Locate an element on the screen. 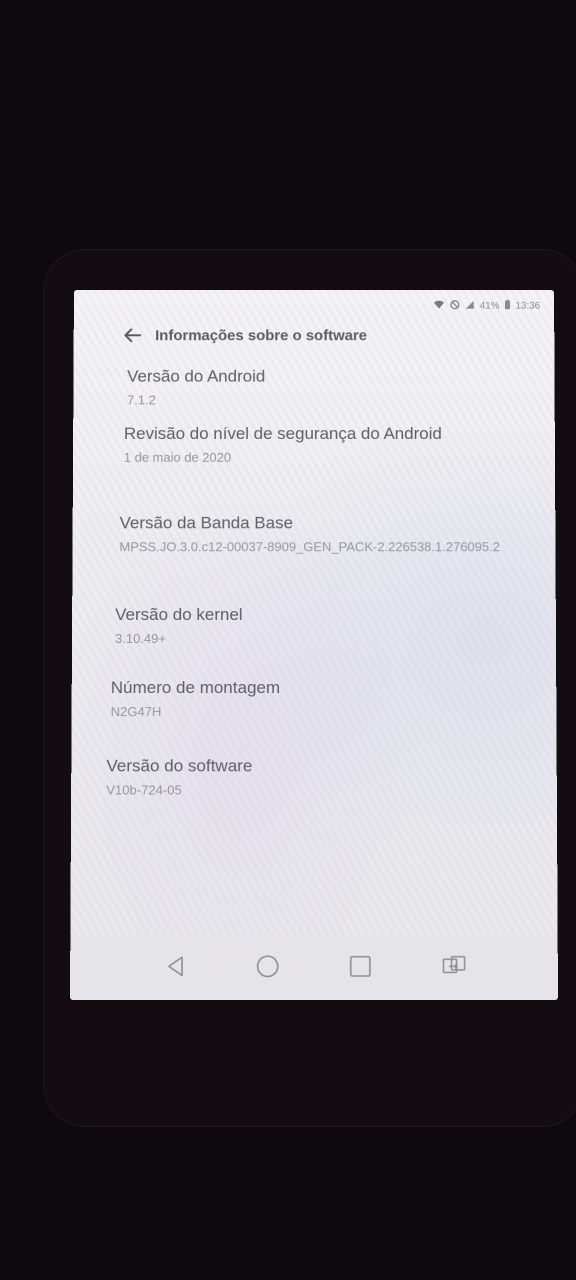  app-bar: Informações sobre o software is located at coordinates (331, 336).